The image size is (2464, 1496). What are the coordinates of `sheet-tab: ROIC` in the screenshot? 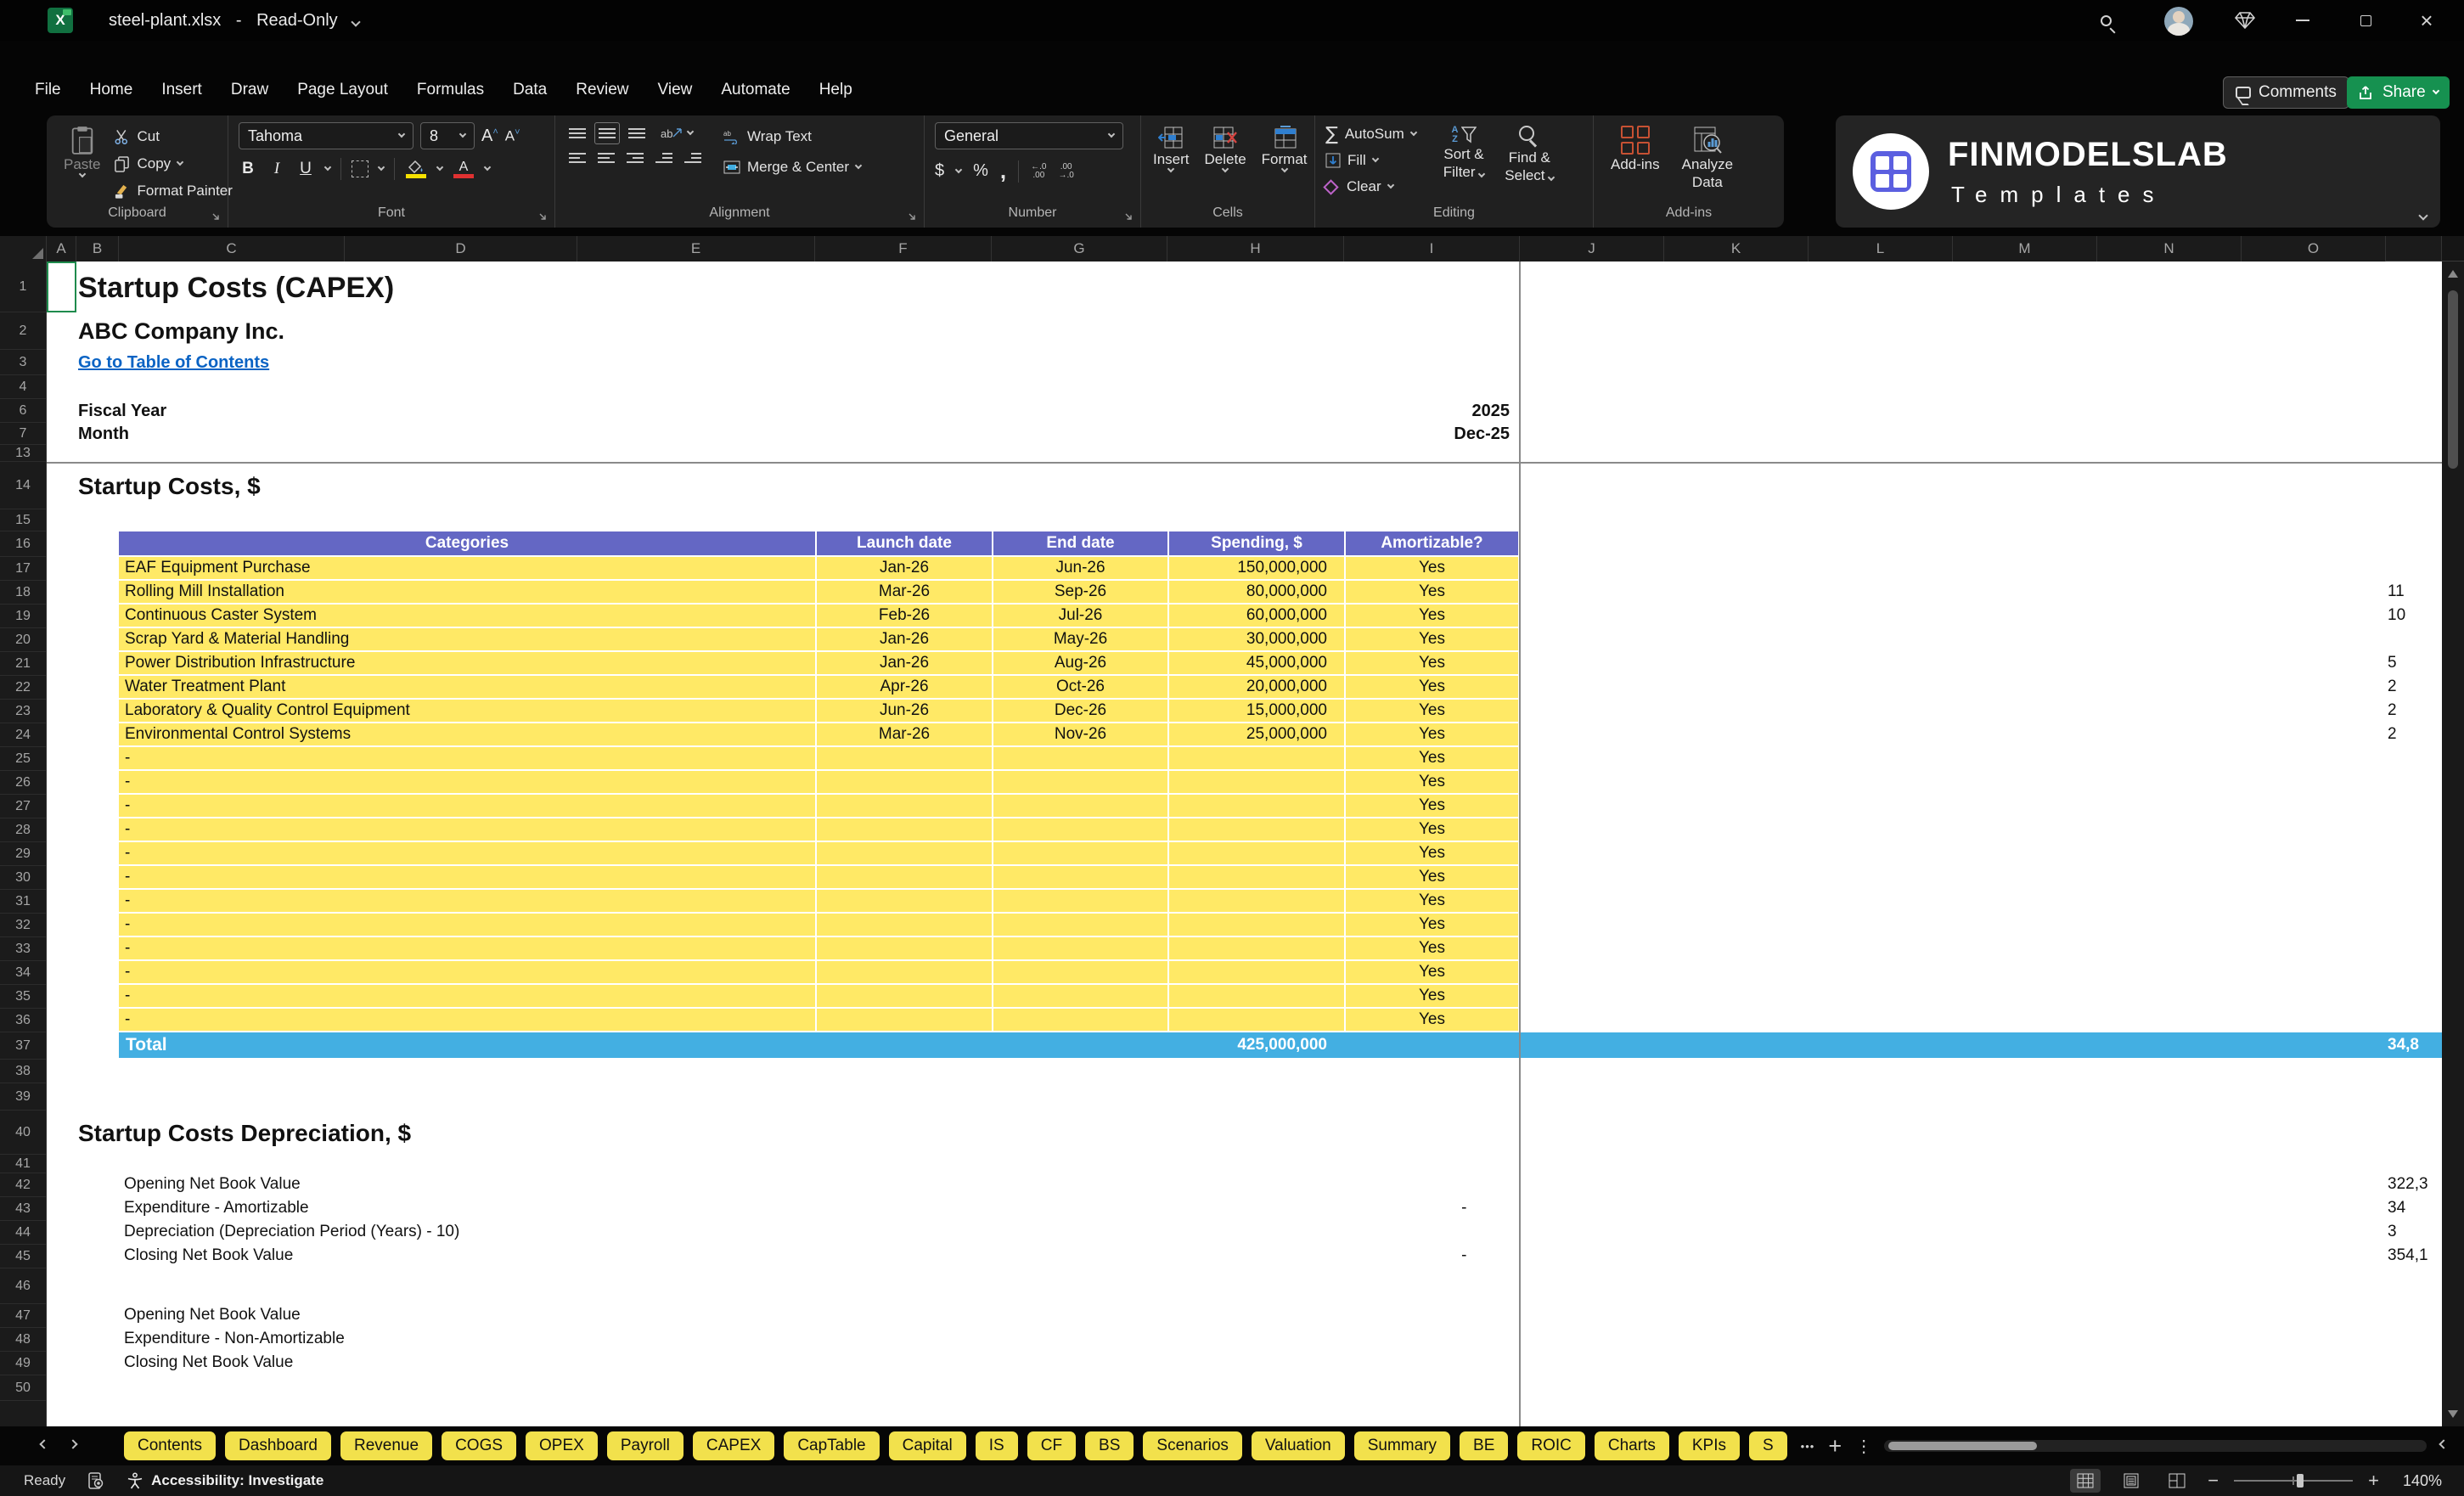 It's located at (1551, 1445).